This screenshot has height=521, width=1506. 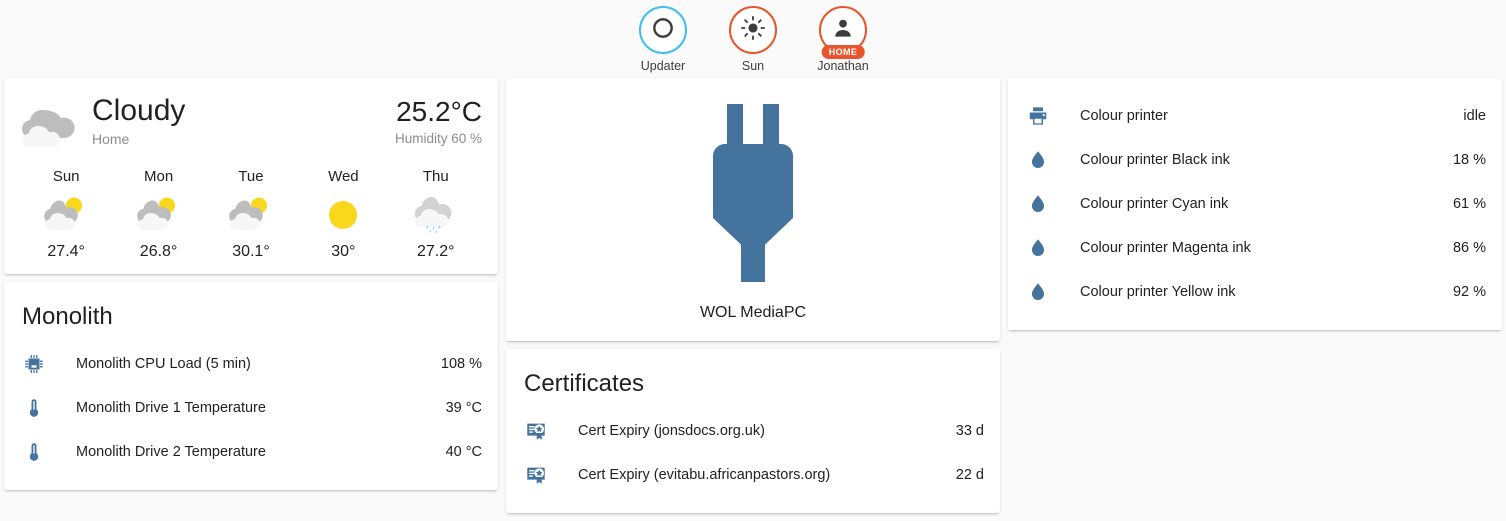 I want to click on forecast-temperature: 27.2°, so click(x=435, y=251).